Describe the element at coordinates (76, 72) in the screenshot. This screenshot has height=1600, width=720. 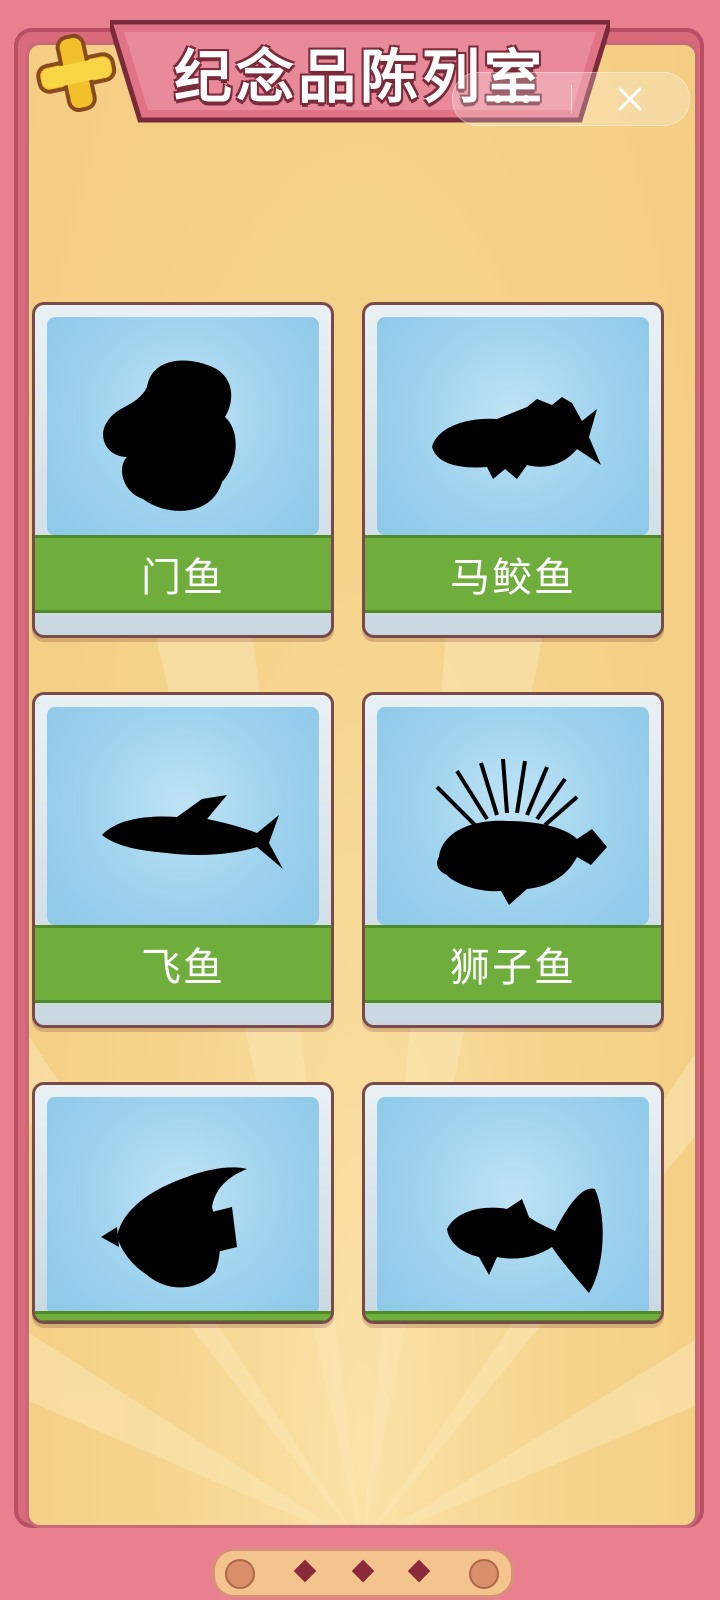
I see `x-close-icon` at that location.